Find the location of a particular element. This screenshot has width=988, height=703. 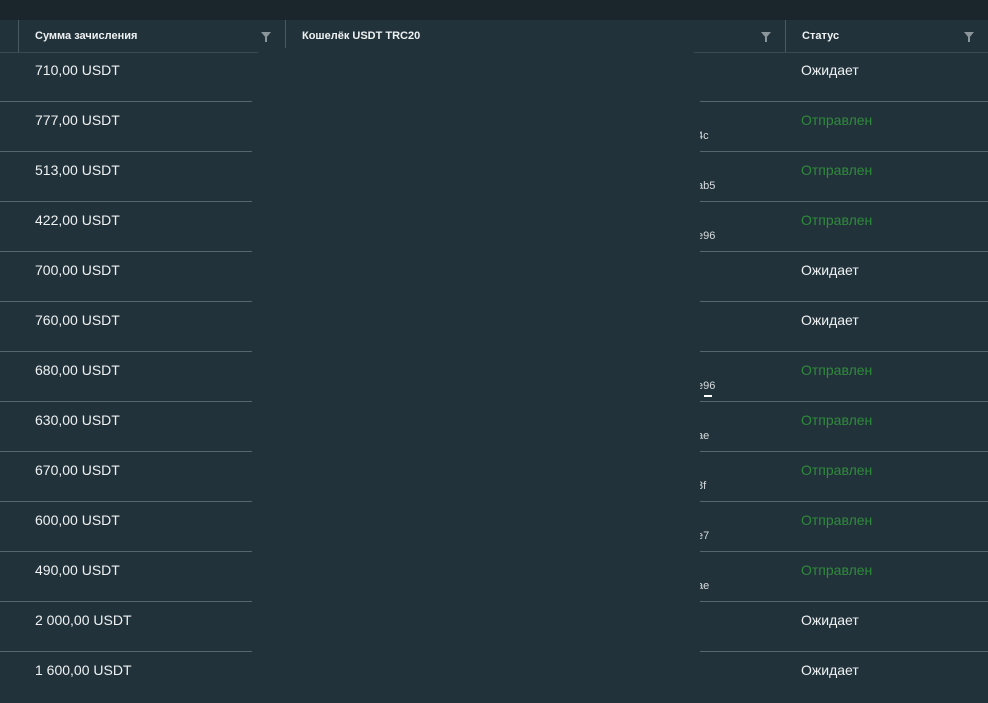

amount-cell: 630,00 USDT is located at coordinates (77, 420).